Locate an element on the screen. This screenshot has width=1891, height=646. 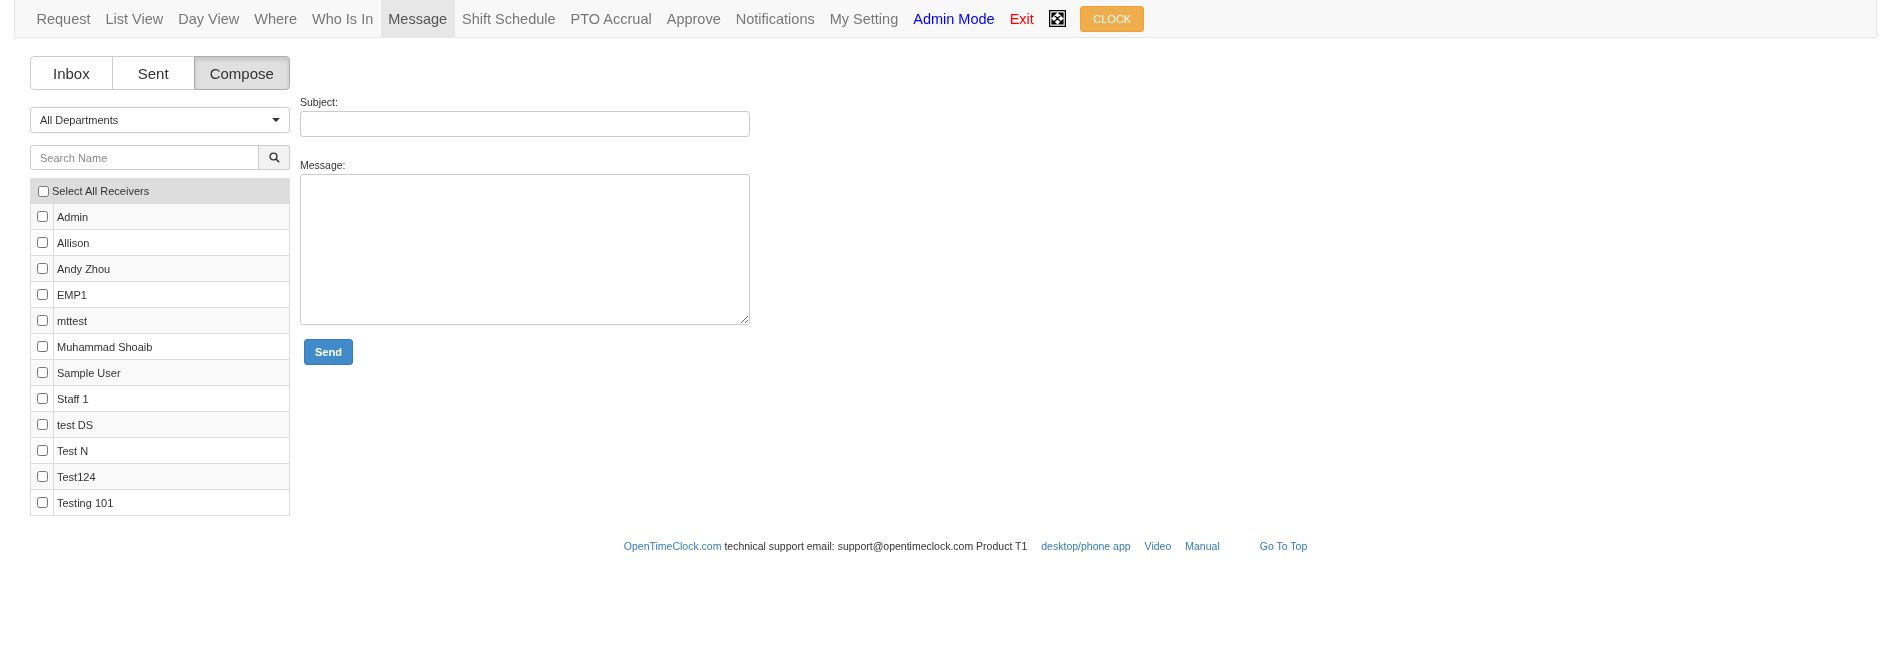
nav-link: Notifications is located at coordinates (775, 18).